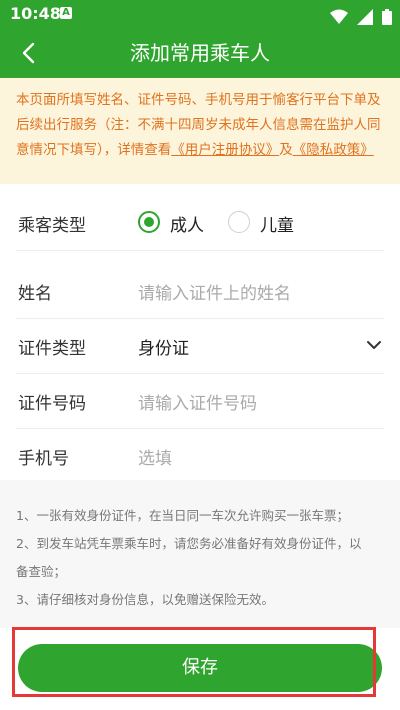 The height and width of the screenshot is (710, 400). I want to click on passenger-type-label: 乘客类型, so click(52, 226).